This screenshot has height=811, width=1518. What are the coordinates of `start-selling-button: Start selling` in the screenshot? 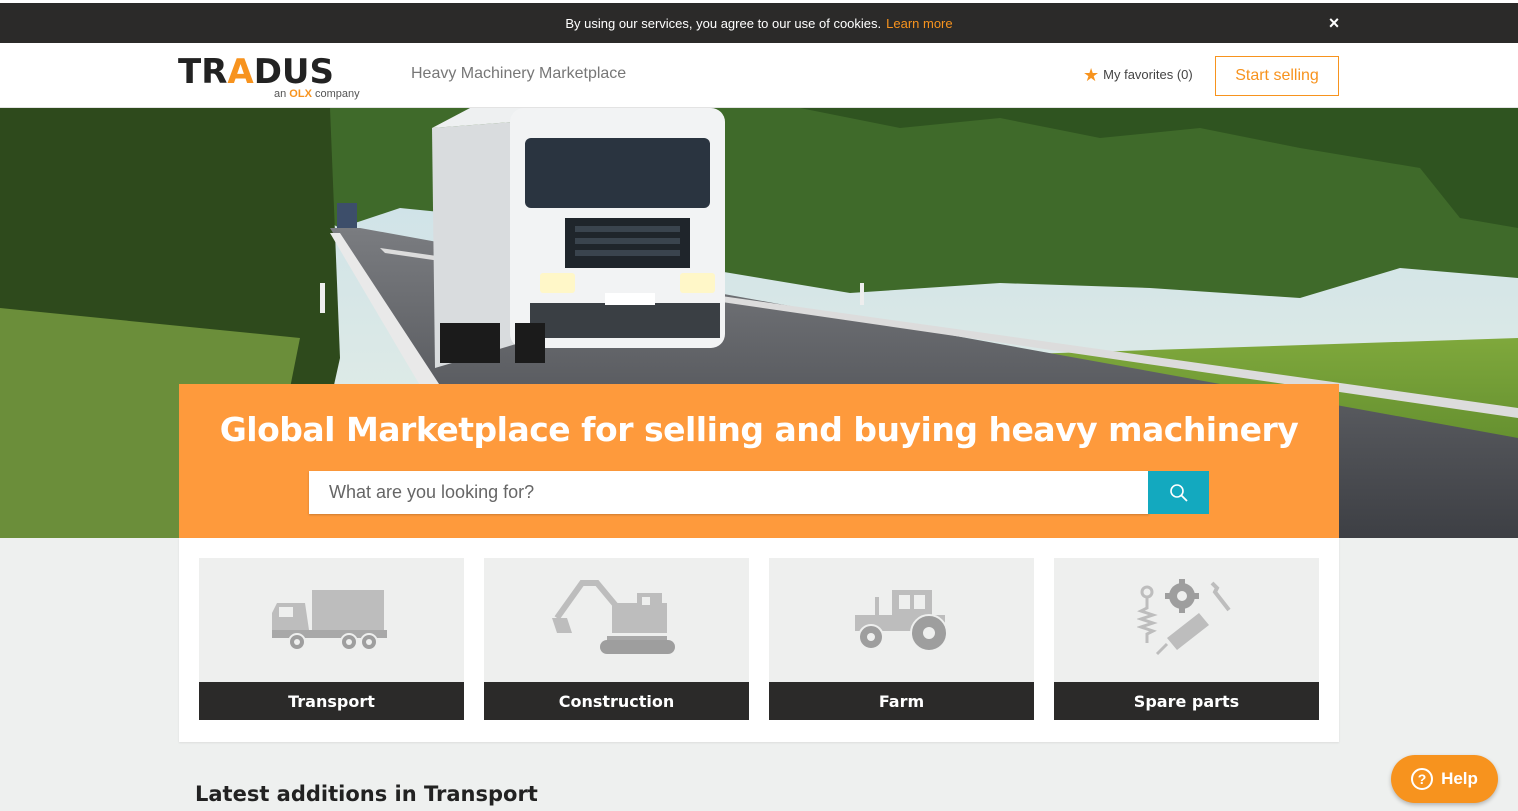 It's located at (1277, 76).